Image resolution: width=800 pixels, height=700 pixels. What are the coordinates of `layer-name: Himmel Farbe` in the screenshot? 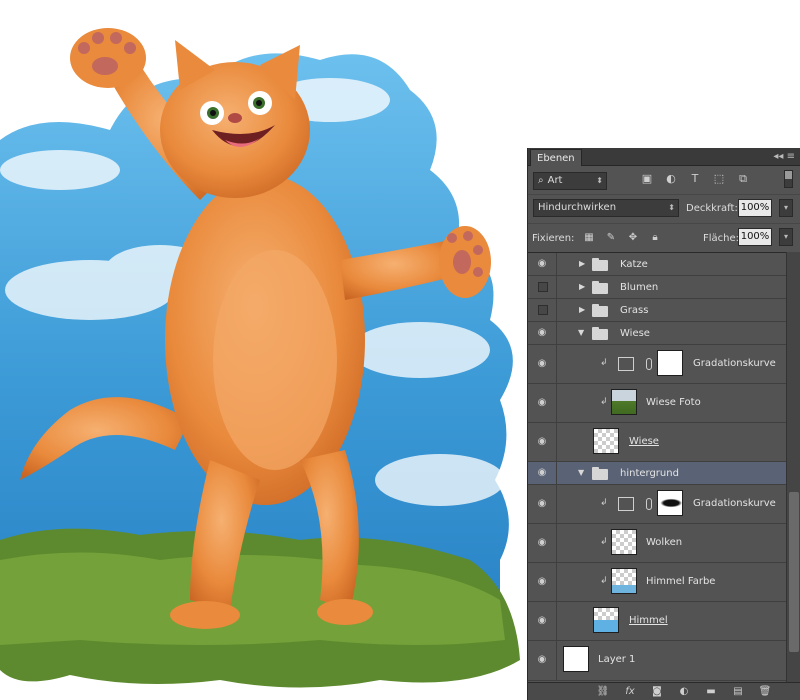 It's located at (681, 581).